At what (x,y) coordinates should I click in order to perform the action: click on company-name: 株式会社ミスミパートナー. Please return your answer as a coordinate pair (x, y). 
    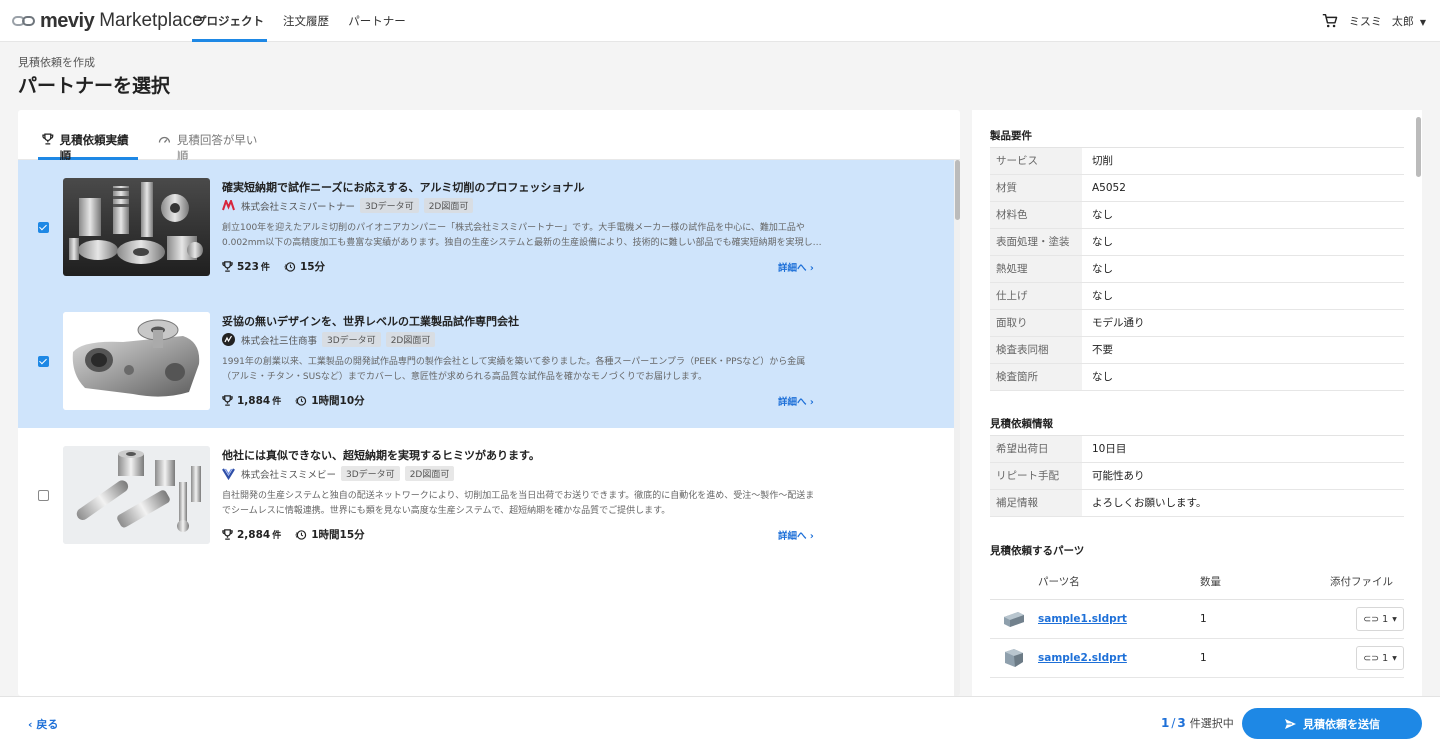
    Looking at the image, I should click on (298, 207).